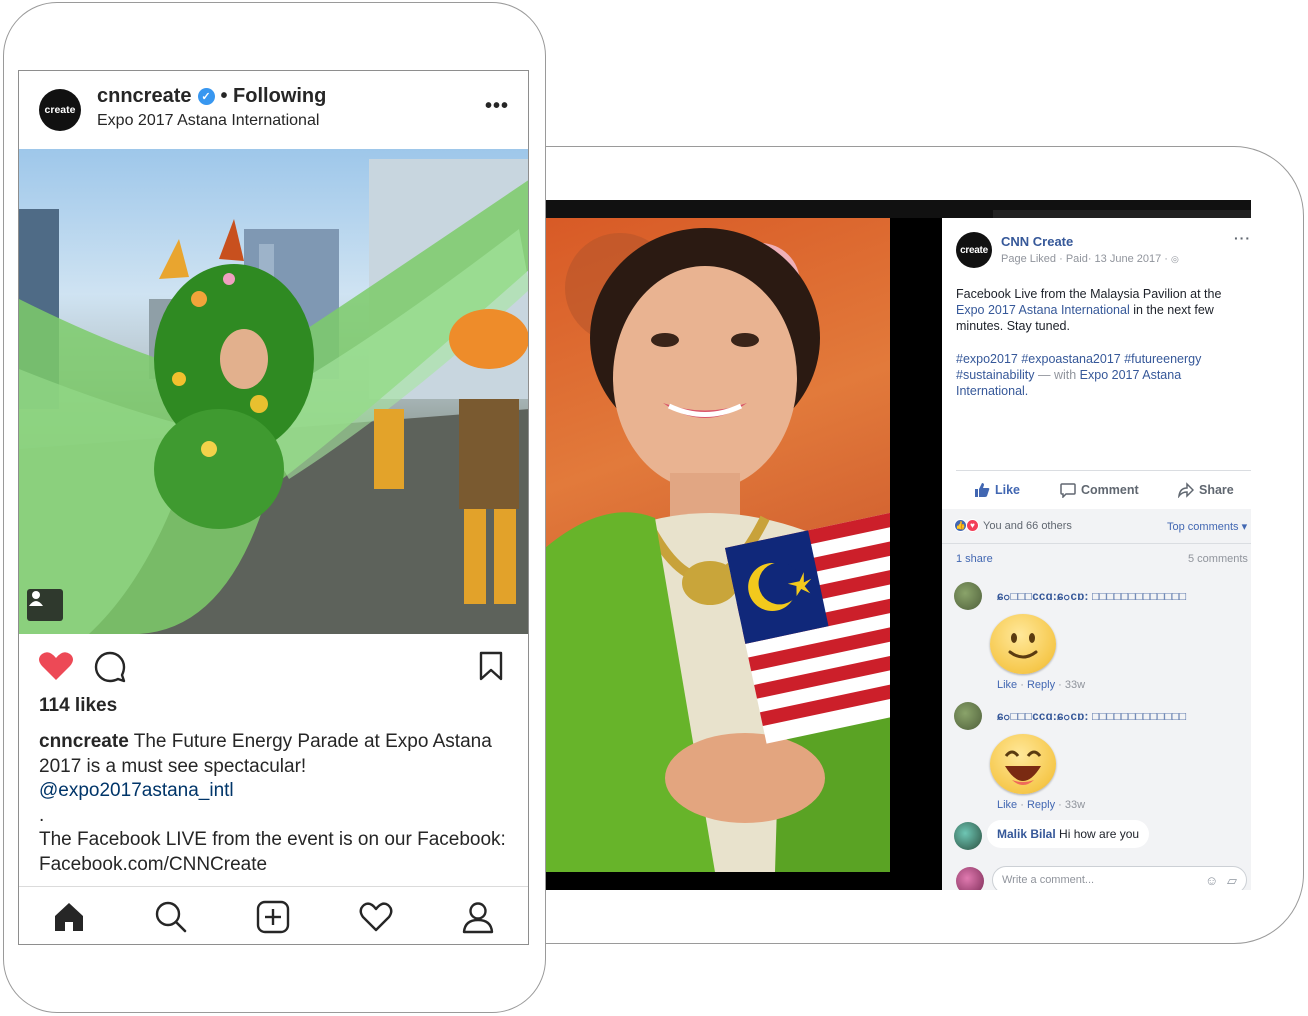  Describe the element at coordinates (56, 666) in the screenshot. I see `heart-icon` at that location.